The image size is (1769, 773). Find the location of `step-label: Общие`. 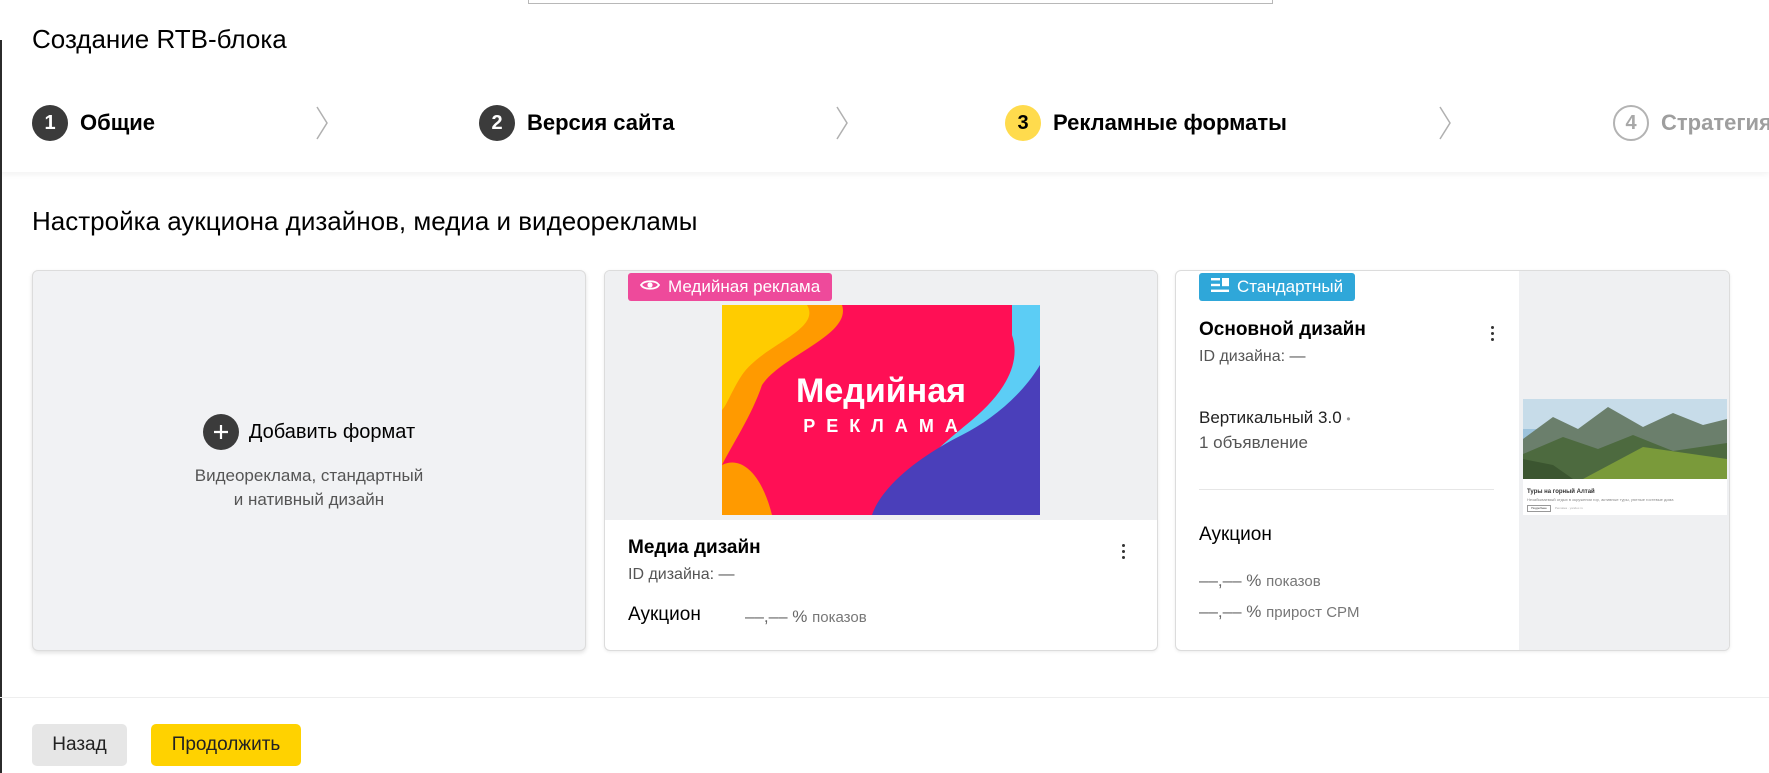

step-label: Общие is located at coordinates (118, 122).